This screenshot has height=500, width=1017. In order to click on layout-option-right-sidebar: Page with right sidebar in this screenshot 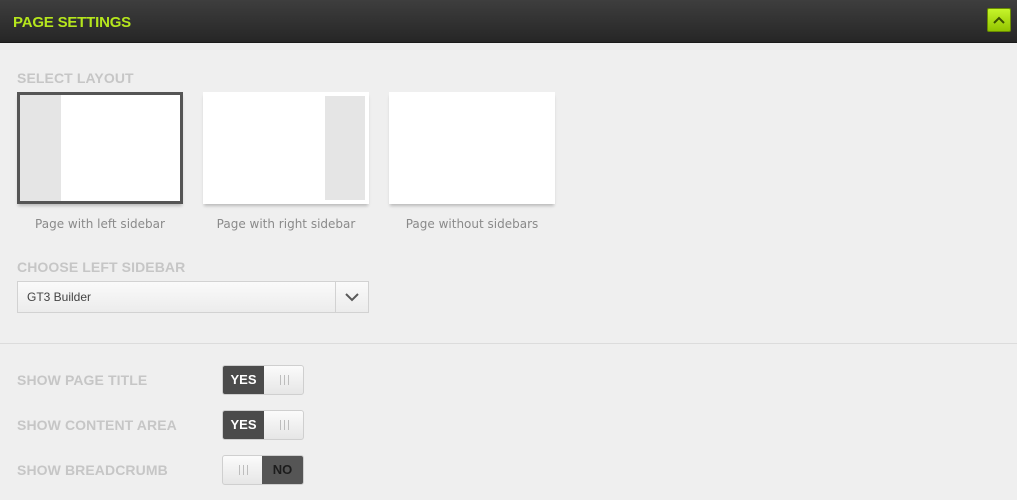, I will do `click(286, 164)`.